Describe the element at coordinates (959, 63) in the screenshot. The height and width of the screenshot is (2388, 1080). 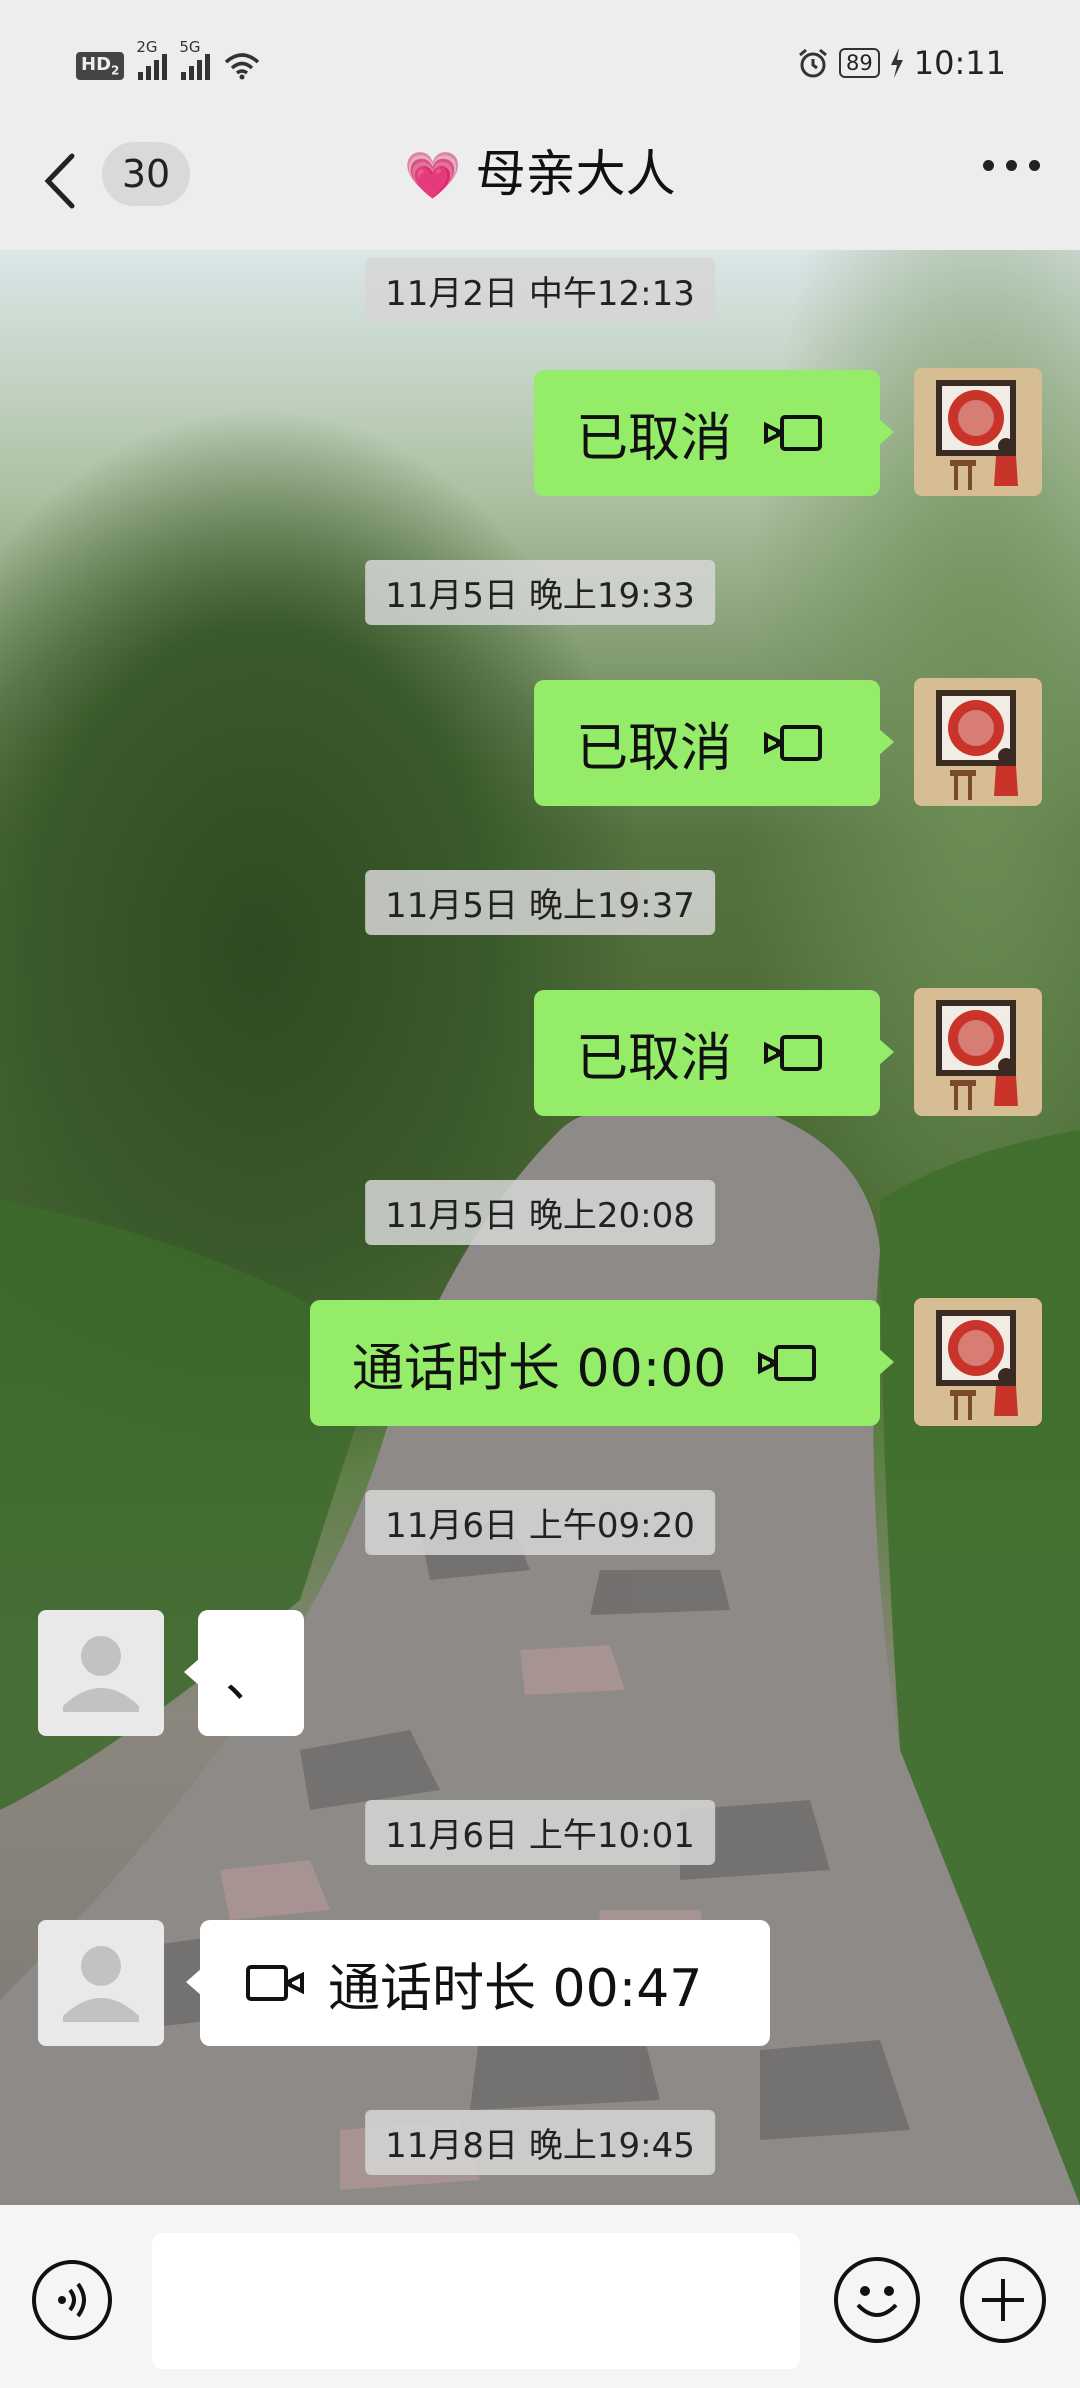
I see `clock: 10:11` at that location.